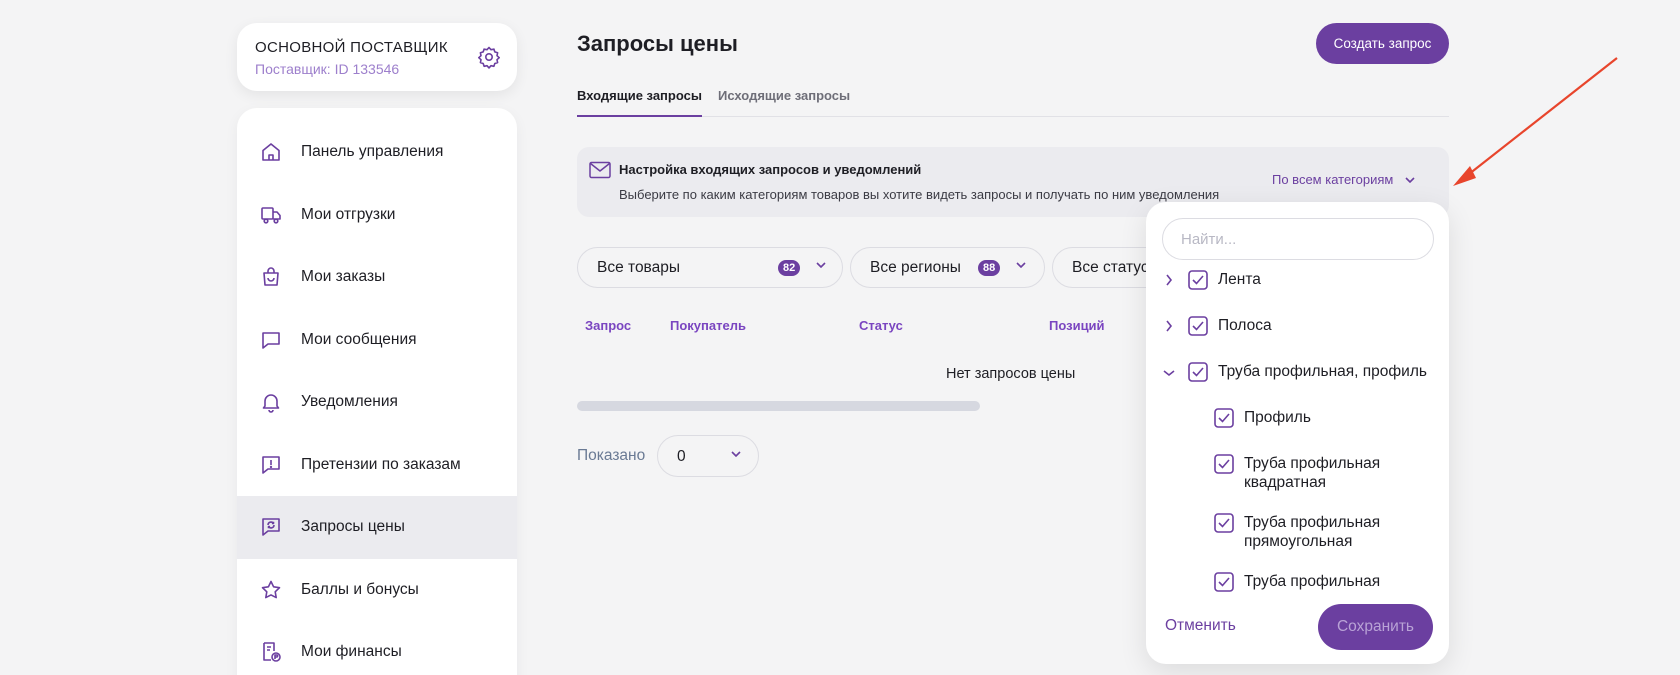 Image resolution: width=1680 pixels, height=675 pixels. What do you see at coordinates (915, 267) in the screenshot?
I see `regions-filter-label: Все регионы` at bounding box center [915, 267].